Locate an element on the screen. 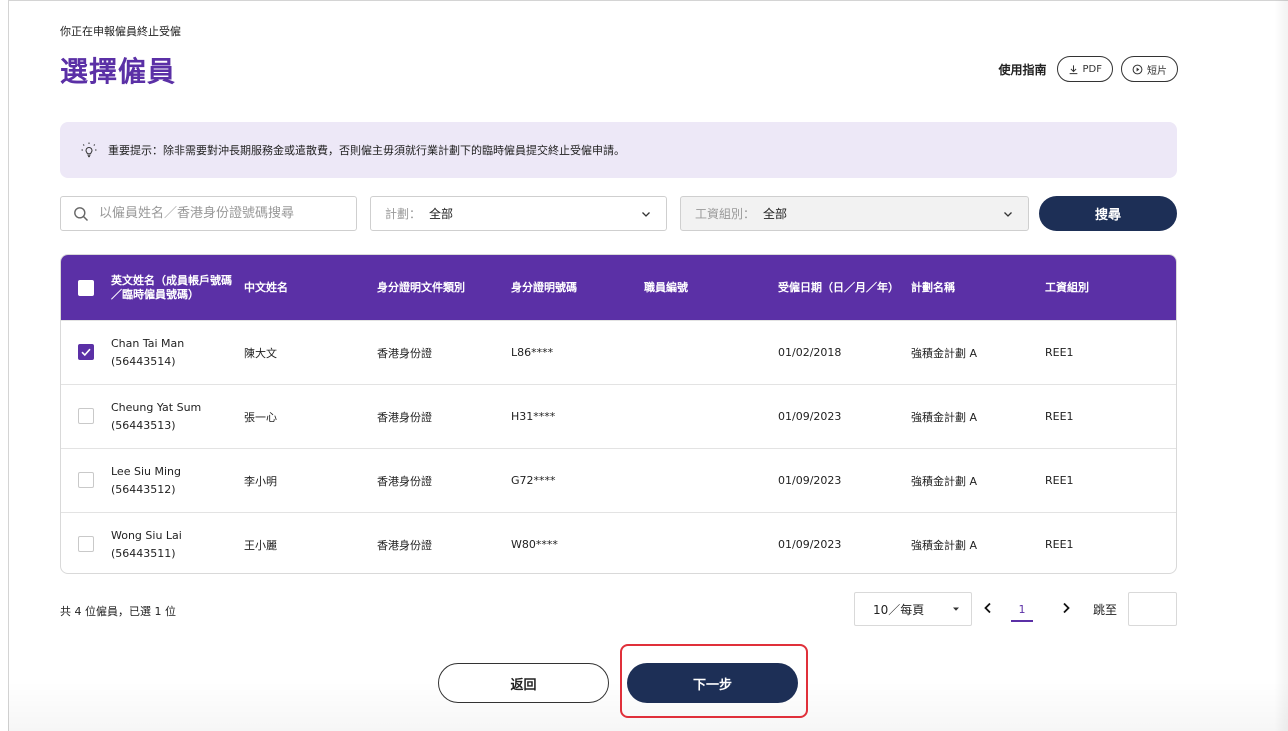 The image size is (1288, 731). breadcrumb: 你正在申報僱員終止受僱 is located at coordinates (120, 31).